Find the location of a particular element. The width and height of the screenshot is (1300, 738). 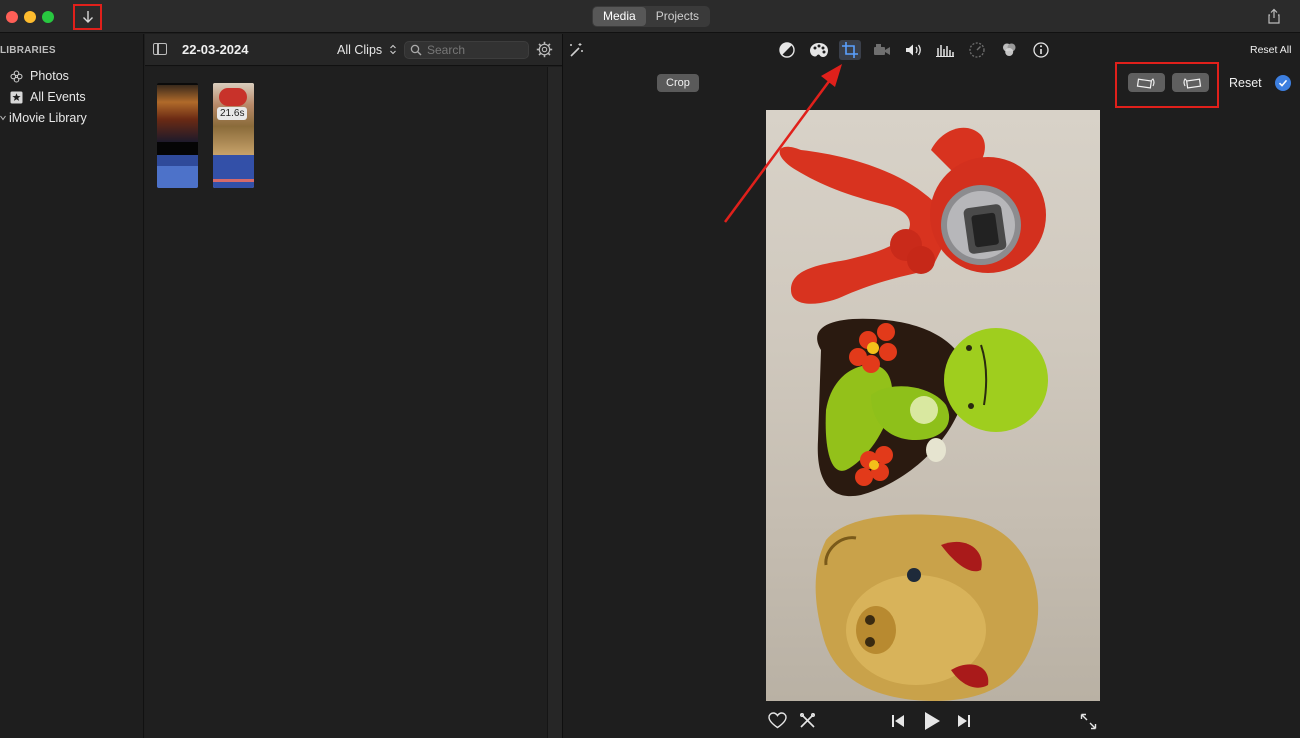

pane-divider is located at coordinates (562, 386).